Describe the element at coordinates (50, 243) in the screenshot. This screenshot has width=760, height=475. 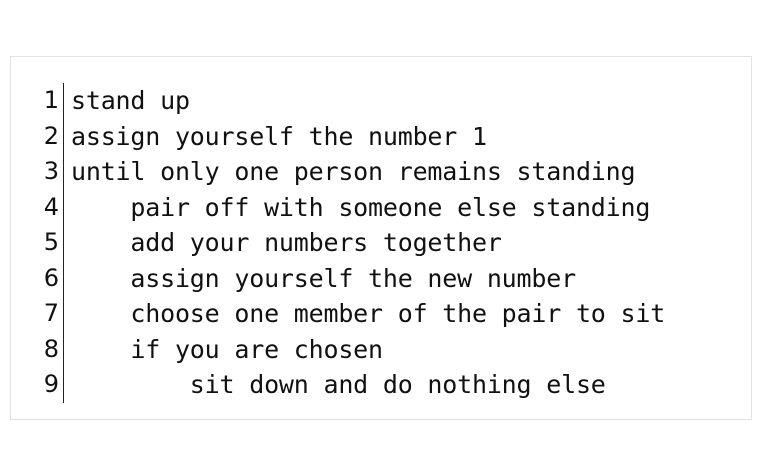
I see `line-number: 5` at that location.